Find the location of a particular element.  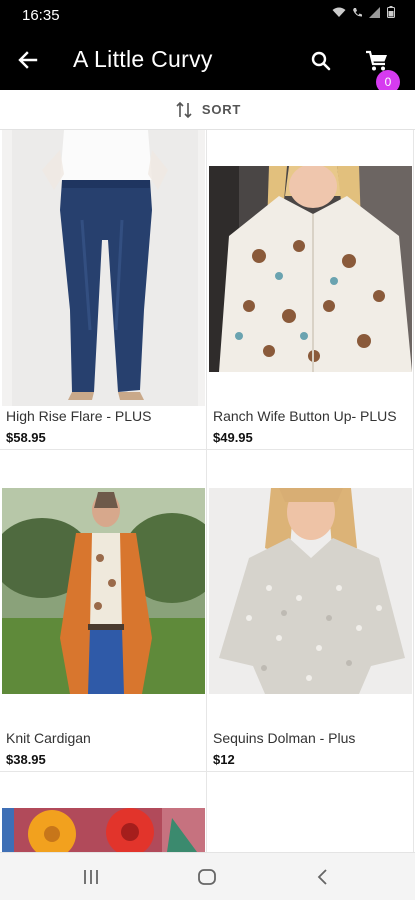

home-button is located at coordinates (207, 877).